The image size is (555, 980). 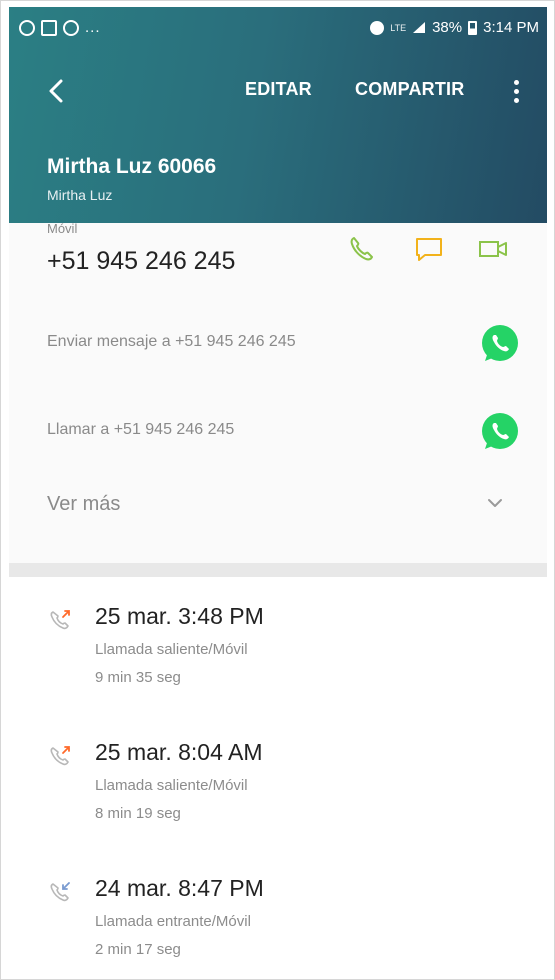 What do you see at coordinates (83, 504) in the screenshot?
I see `see-more-button: Ver más` at bounding box center [83, 504].